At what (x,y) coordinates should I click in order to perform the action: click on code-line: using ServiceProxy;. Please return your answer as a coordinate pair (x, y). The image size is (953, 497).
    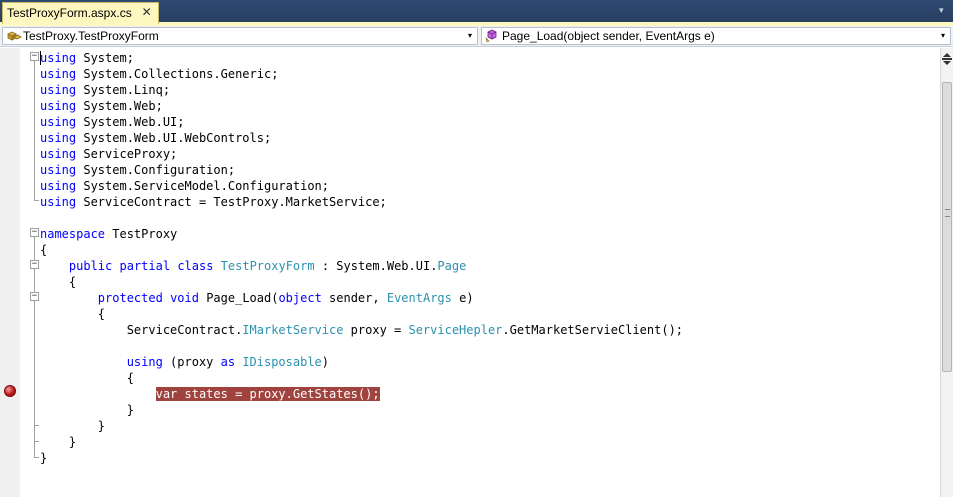
    Looking at the image, I should click on (108, 154).